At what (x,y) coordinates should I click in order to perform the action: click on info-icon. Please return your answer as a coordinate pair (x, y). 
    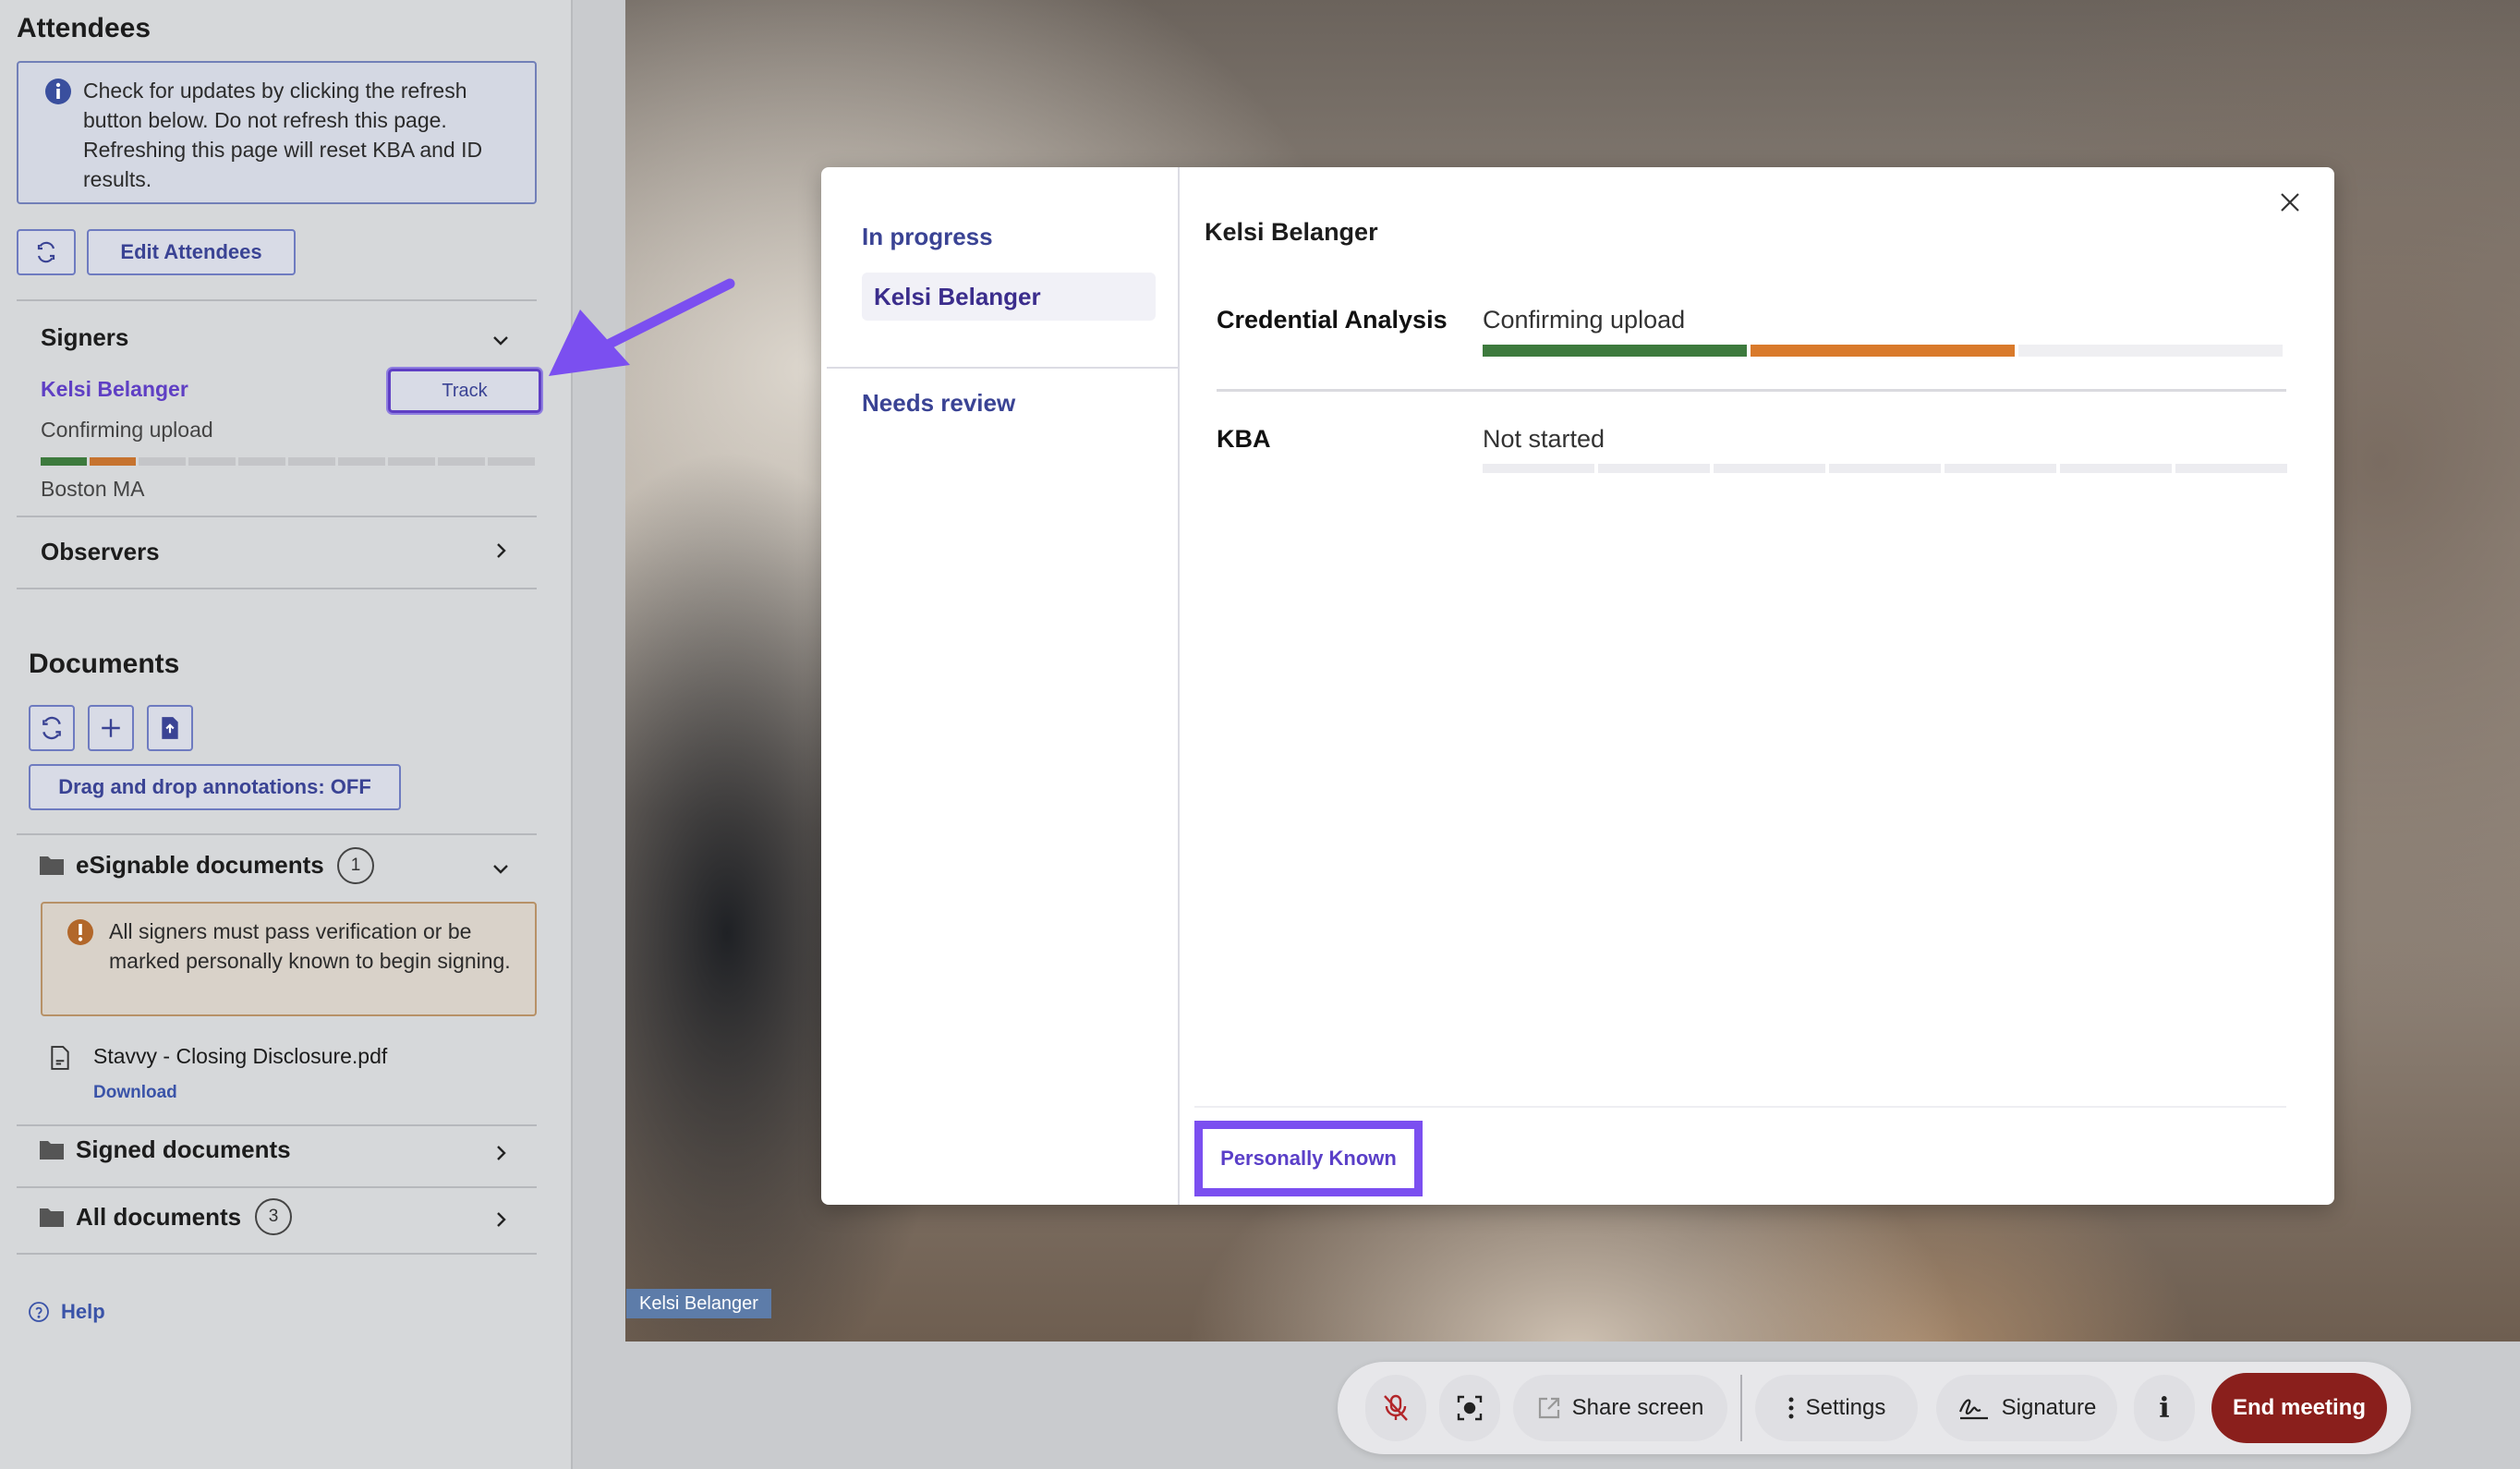
    Looking at the image, I should click on (58, 92).